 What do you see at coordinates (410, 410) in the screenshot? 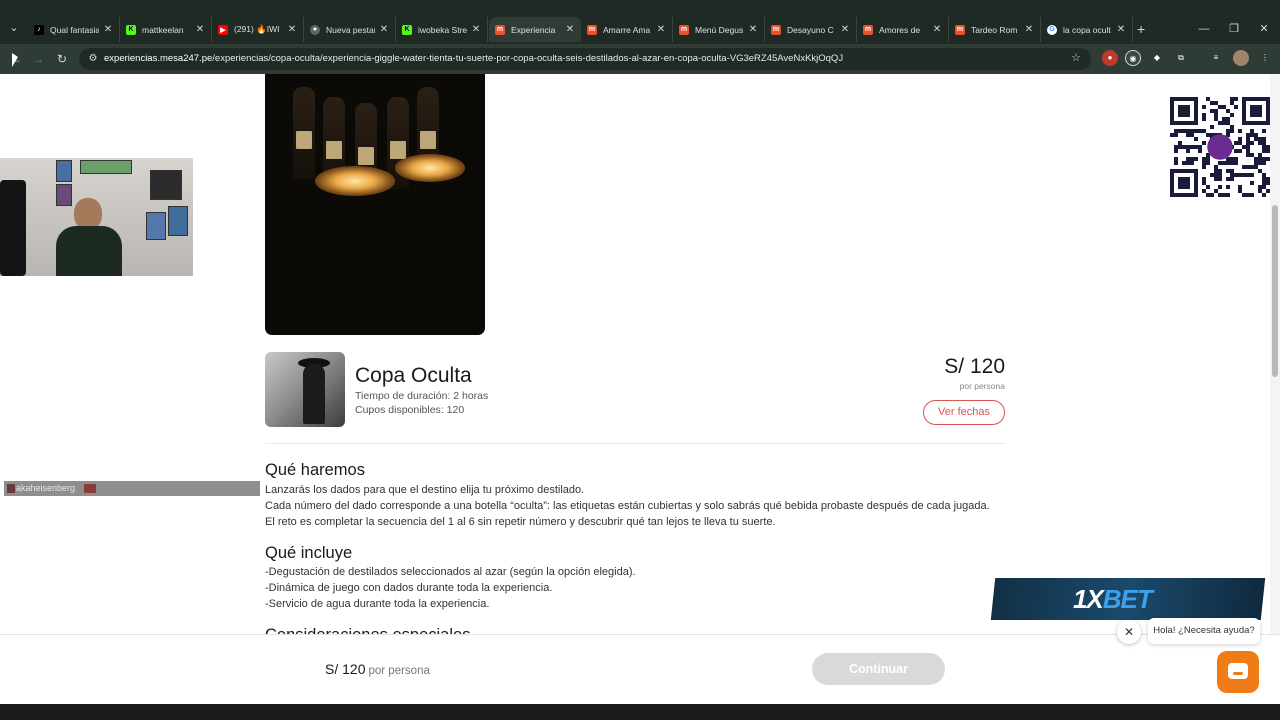
I see `slots-text: Cupos disponibles: 120` at bounding box center [410, 410].